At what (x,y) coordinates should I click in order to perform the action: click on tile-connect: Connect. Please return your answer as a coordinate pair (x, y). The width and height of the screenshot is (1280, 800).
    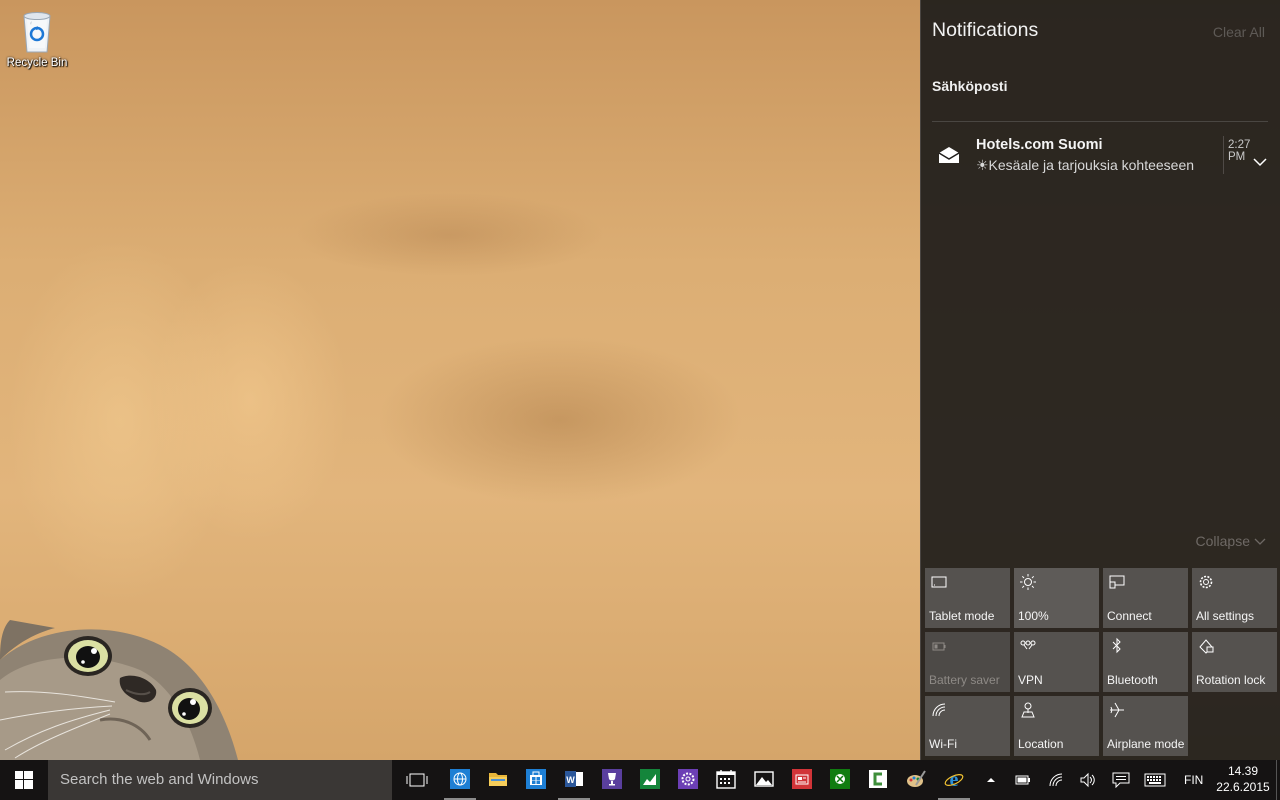
    Looking at the image, I should click on (1145, 598).